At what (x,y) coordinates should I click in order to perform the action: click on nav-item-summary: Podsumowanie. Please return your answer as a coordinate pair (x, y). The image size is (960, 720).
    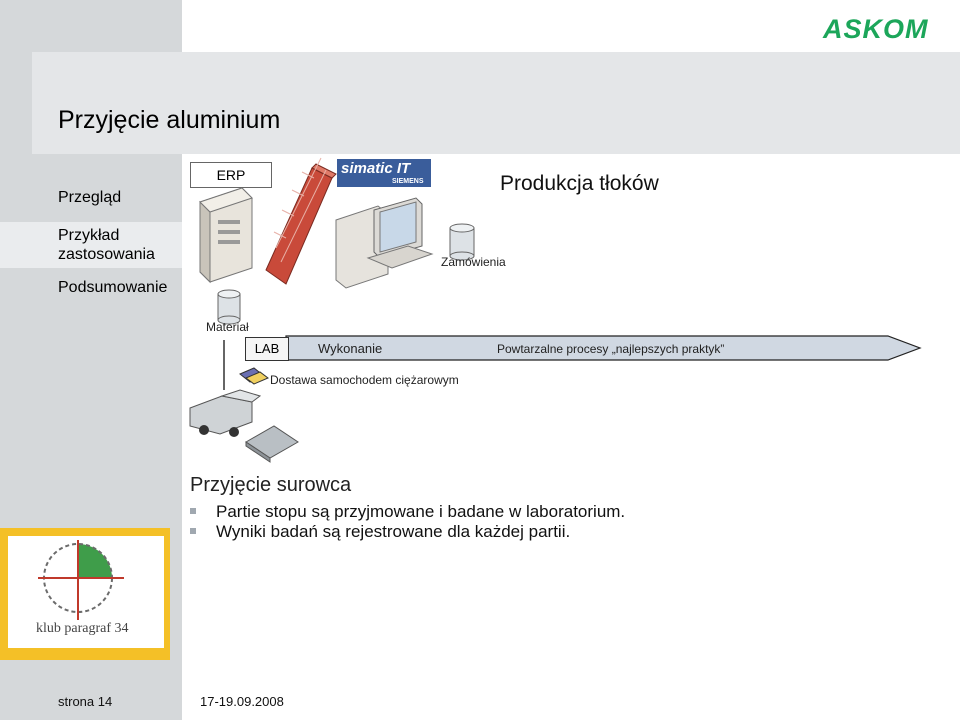
    Looking at the image, I should click on (112, 287).